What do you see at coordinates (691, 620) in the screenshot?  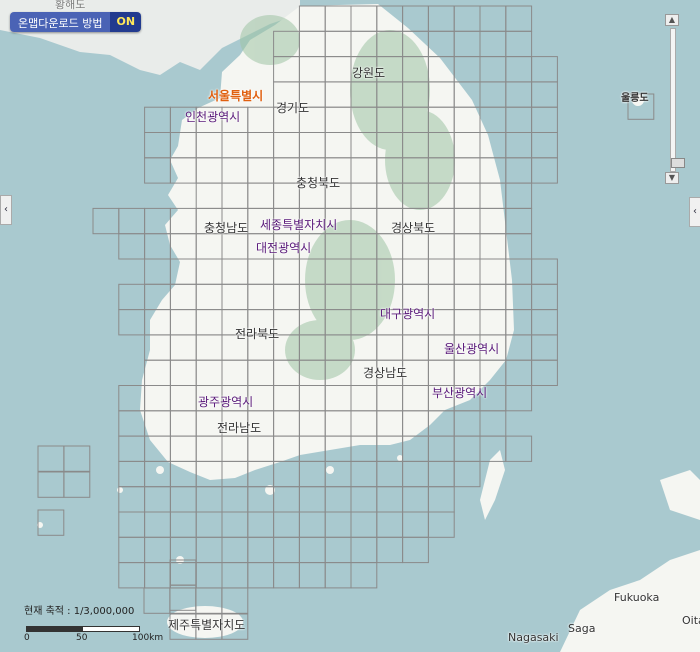 I see `label-oita: Oita` at bounding box center [691, 620].